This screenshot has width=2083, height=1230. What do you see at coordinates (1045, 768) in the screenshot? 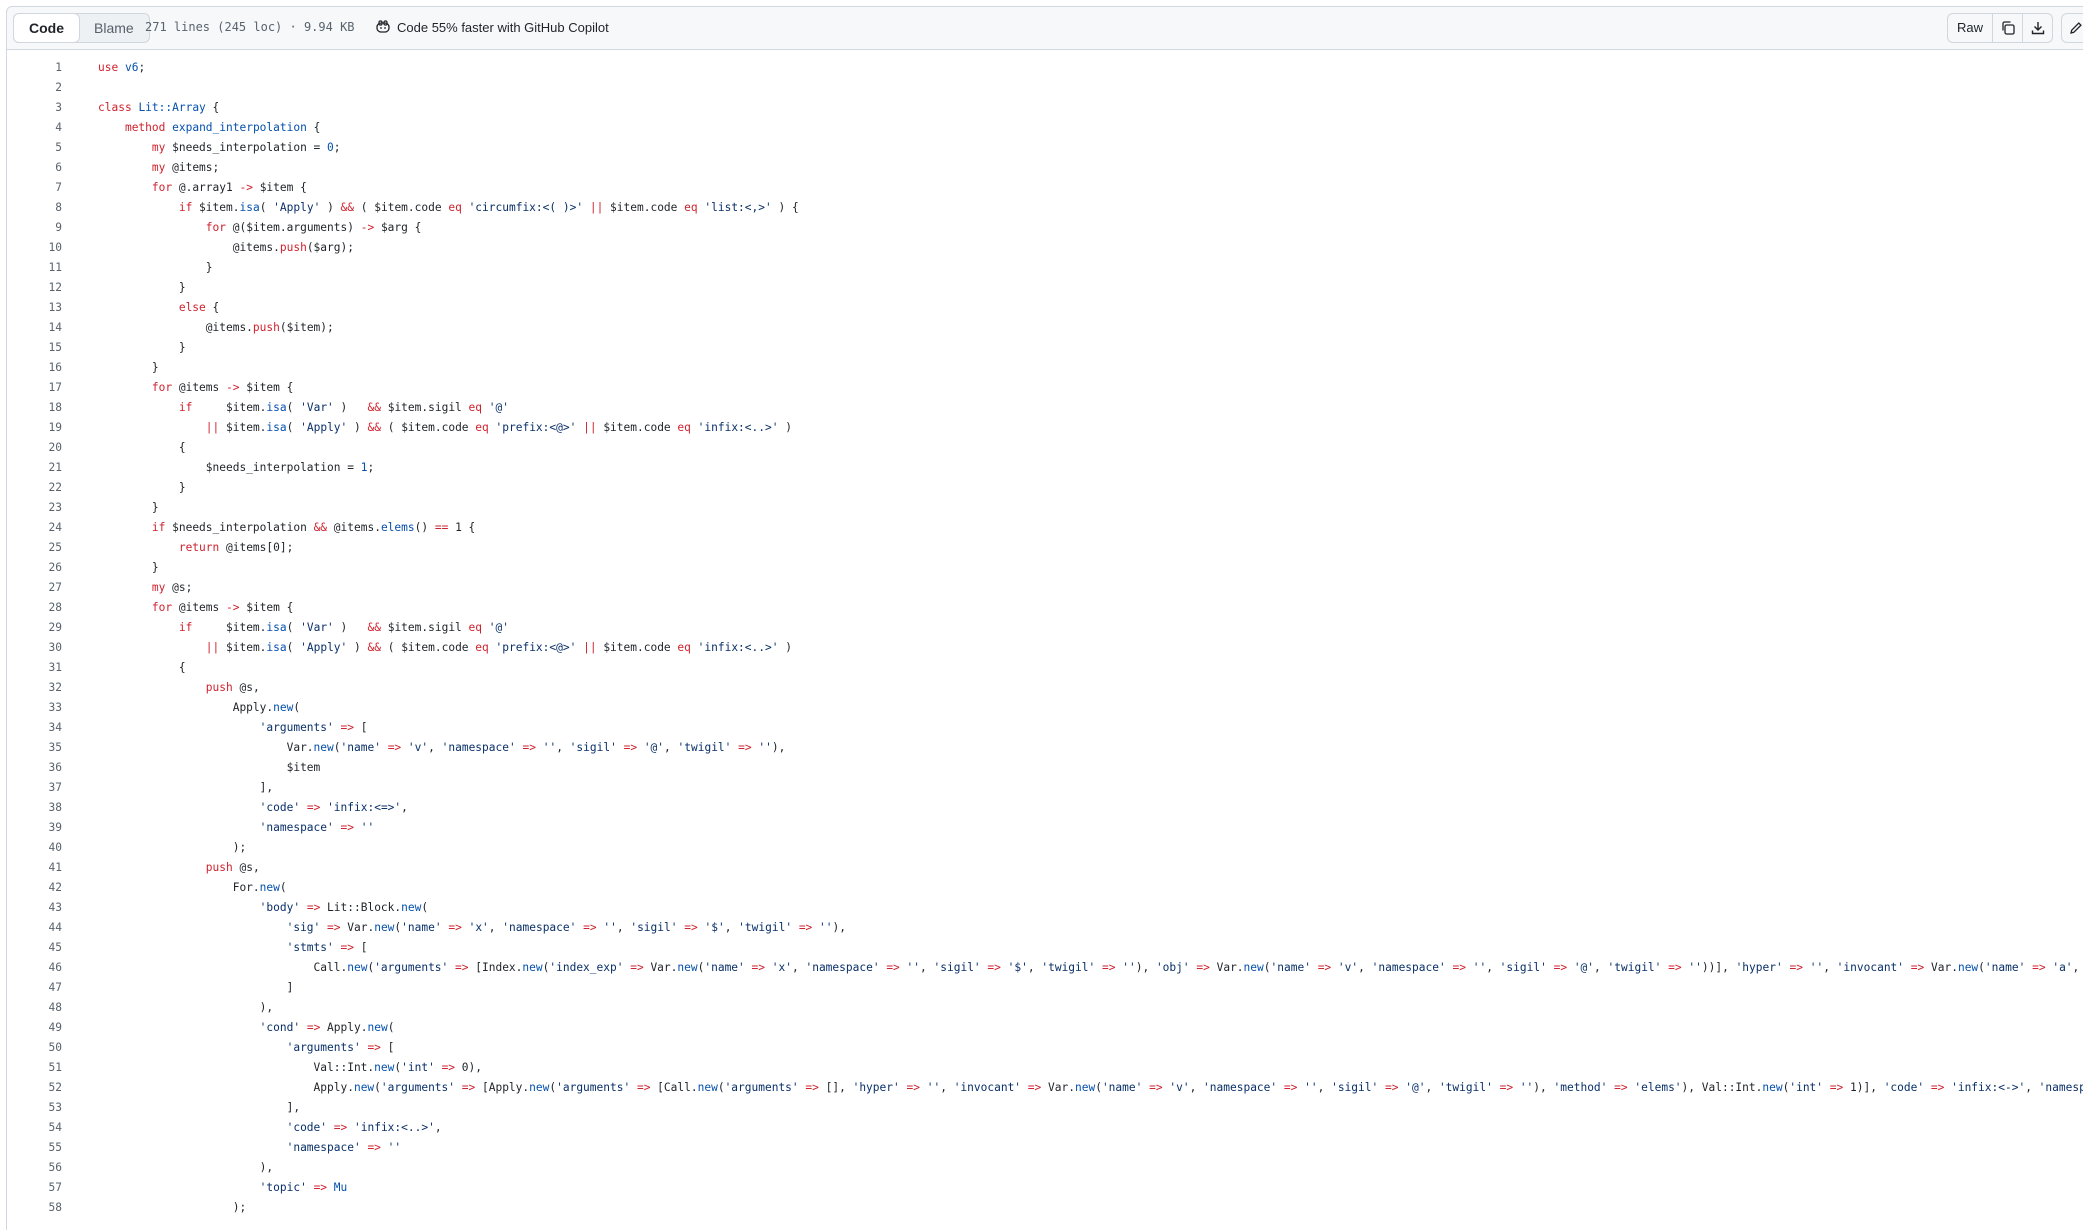
I see `code-line: 36 $item` at bounding box center [1045, 768].